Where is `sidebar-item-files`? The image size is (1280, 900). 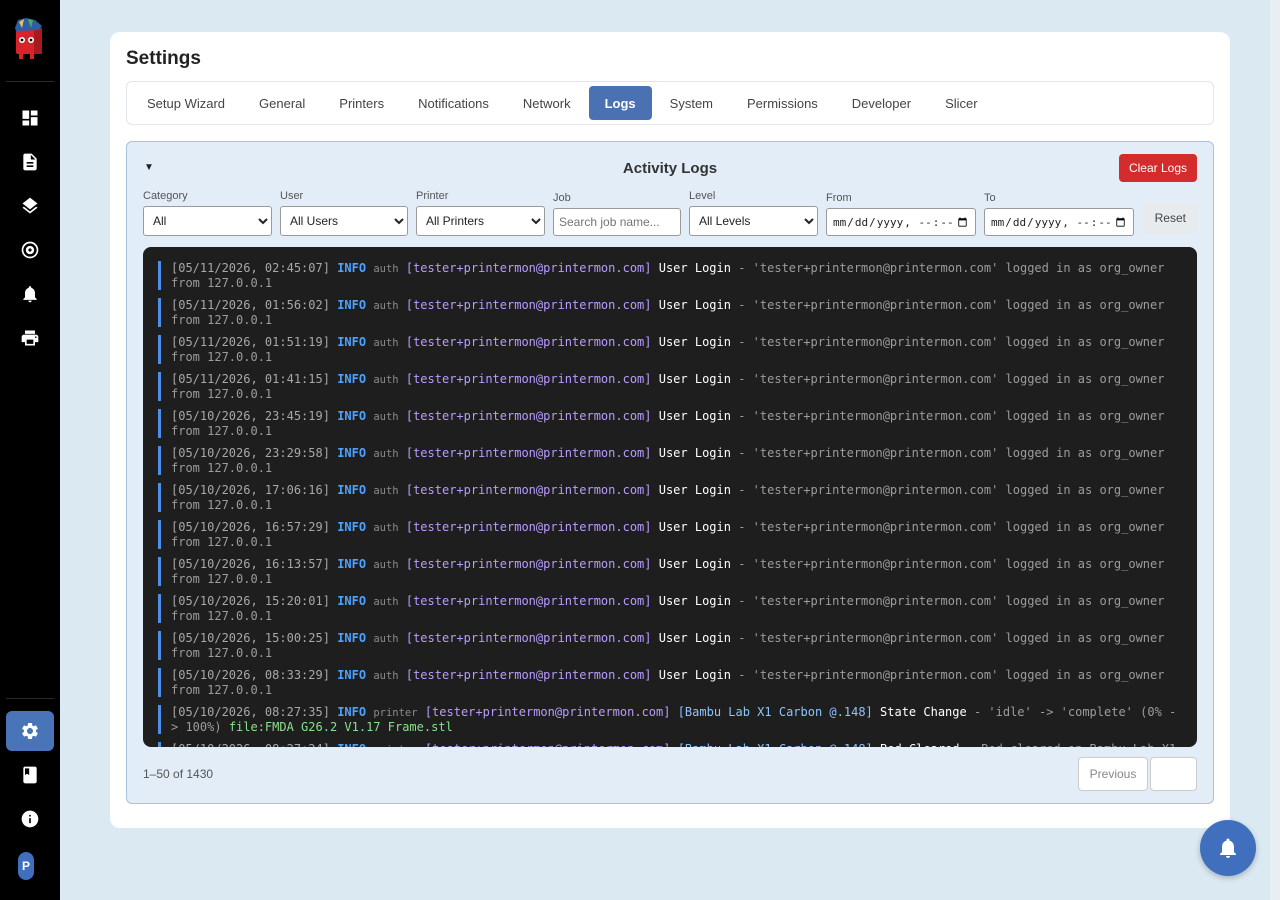 sidebar-item-files is located at coordinates (30, 162).